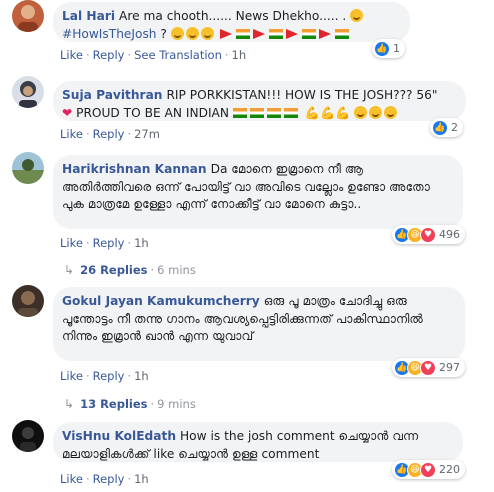 Image resolution: width=494 pixels, height=492 pixels. Describe the element at coordinates (178, 55) in the screenshot. I see `see-translation-link: See Translation` at that location.